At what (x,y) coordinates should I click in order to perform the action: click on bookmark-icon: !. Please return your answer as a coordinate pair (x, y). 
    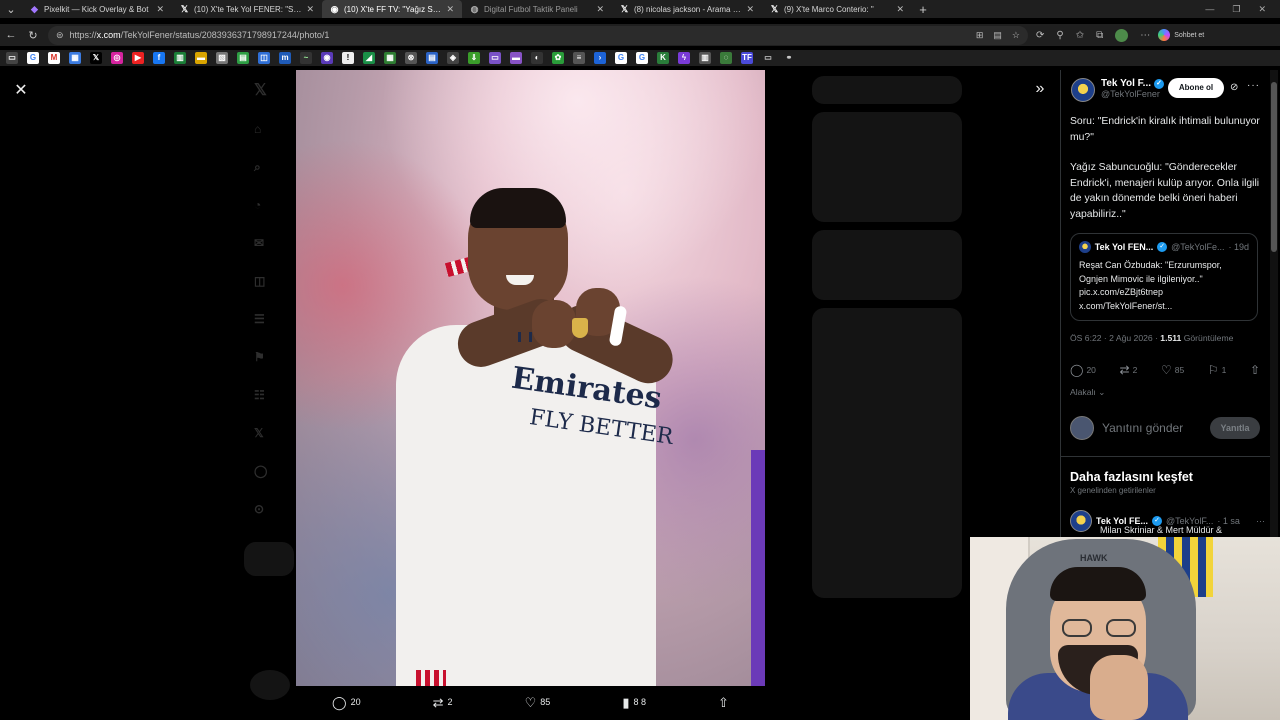
    Looking at the image, I should click on (348, 58).